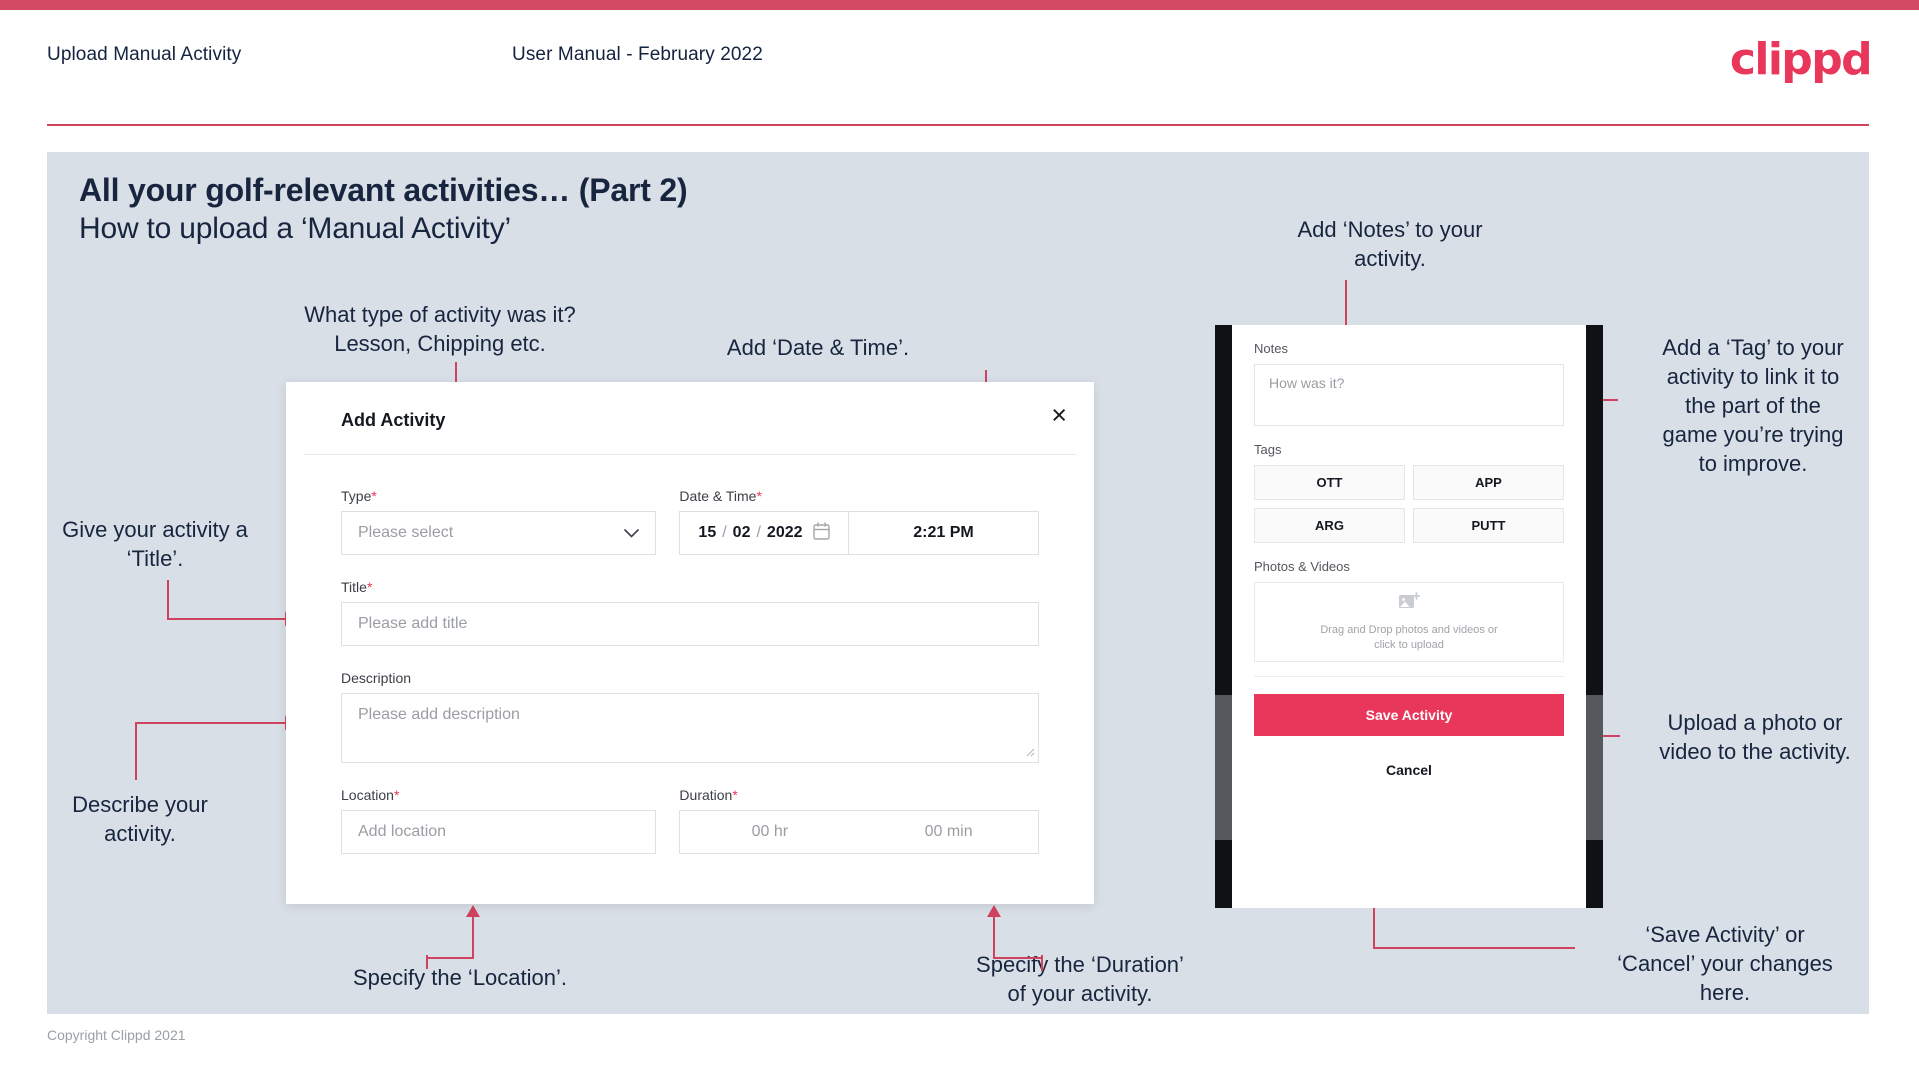 This screenshot has width=1919, height=1079. Describe the element at coordinates (473, 911) in the screenshot. I see `connector-location-arrow` at that location.